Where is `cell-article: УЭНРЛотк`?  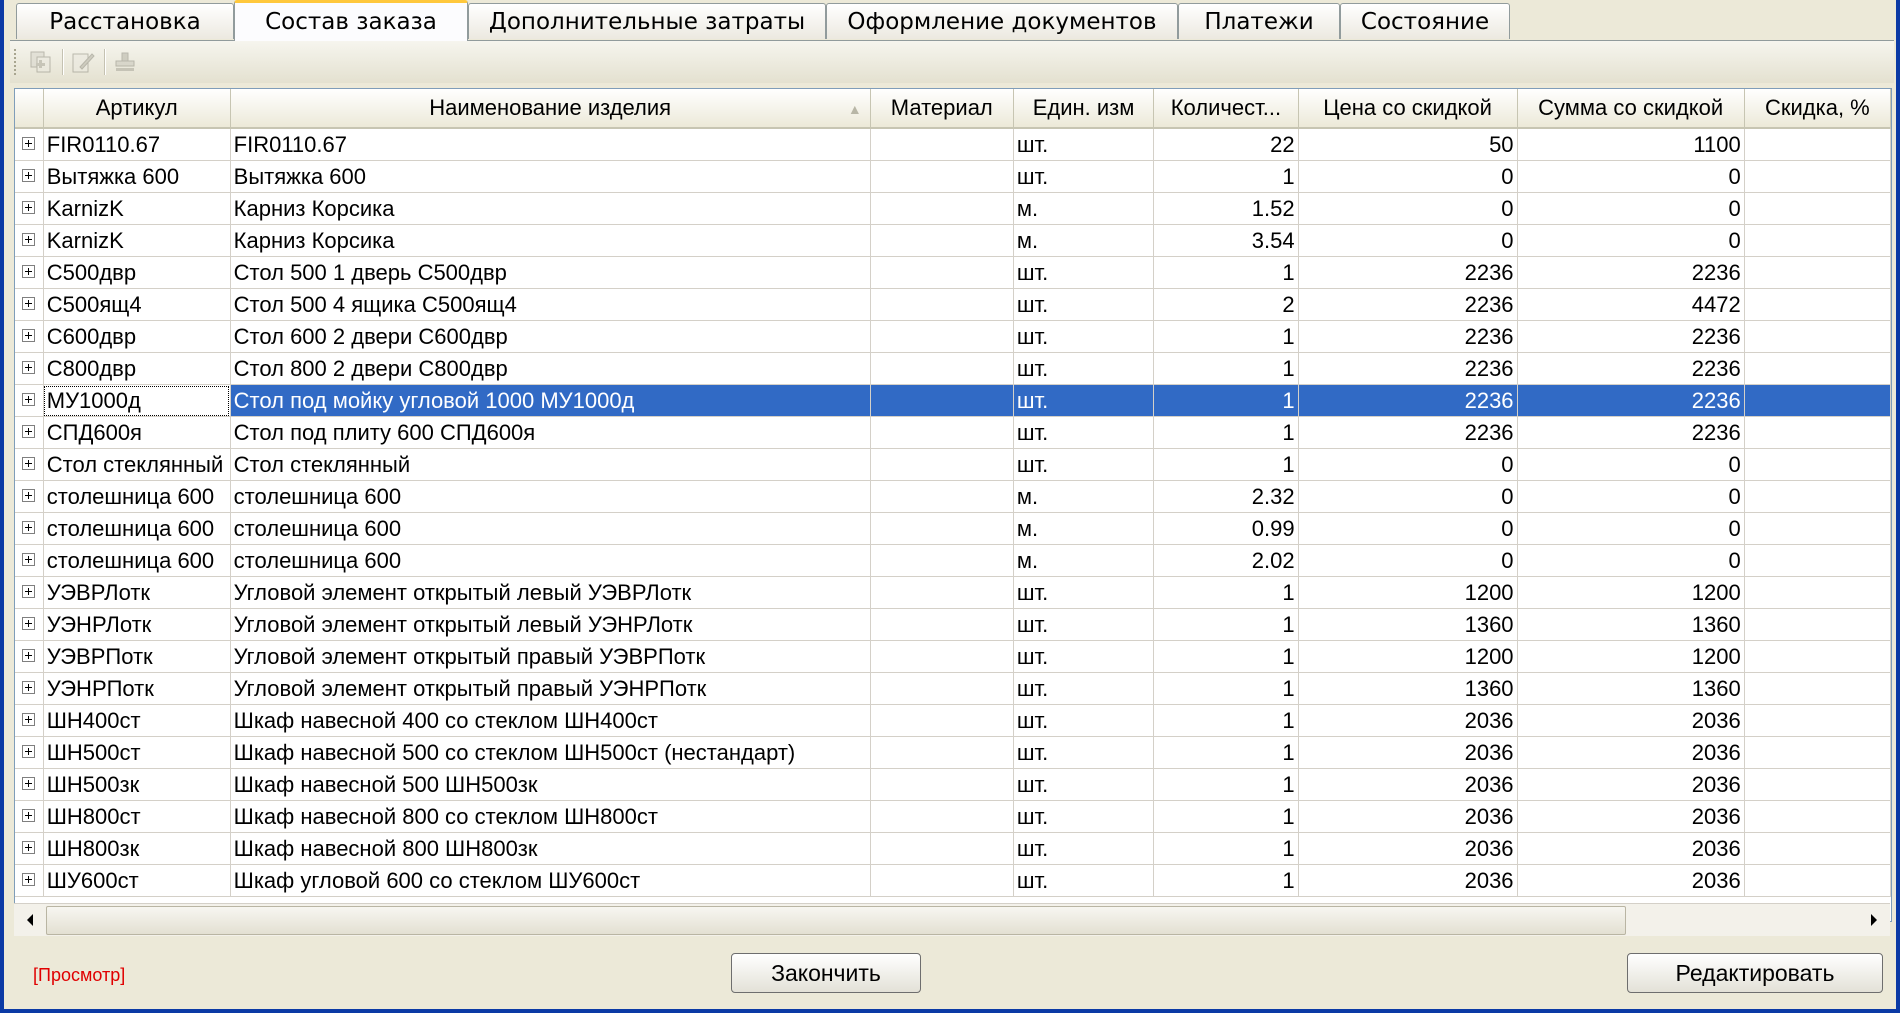 cell-article: УЭНРЛотк is located at coordinates (137, 624).